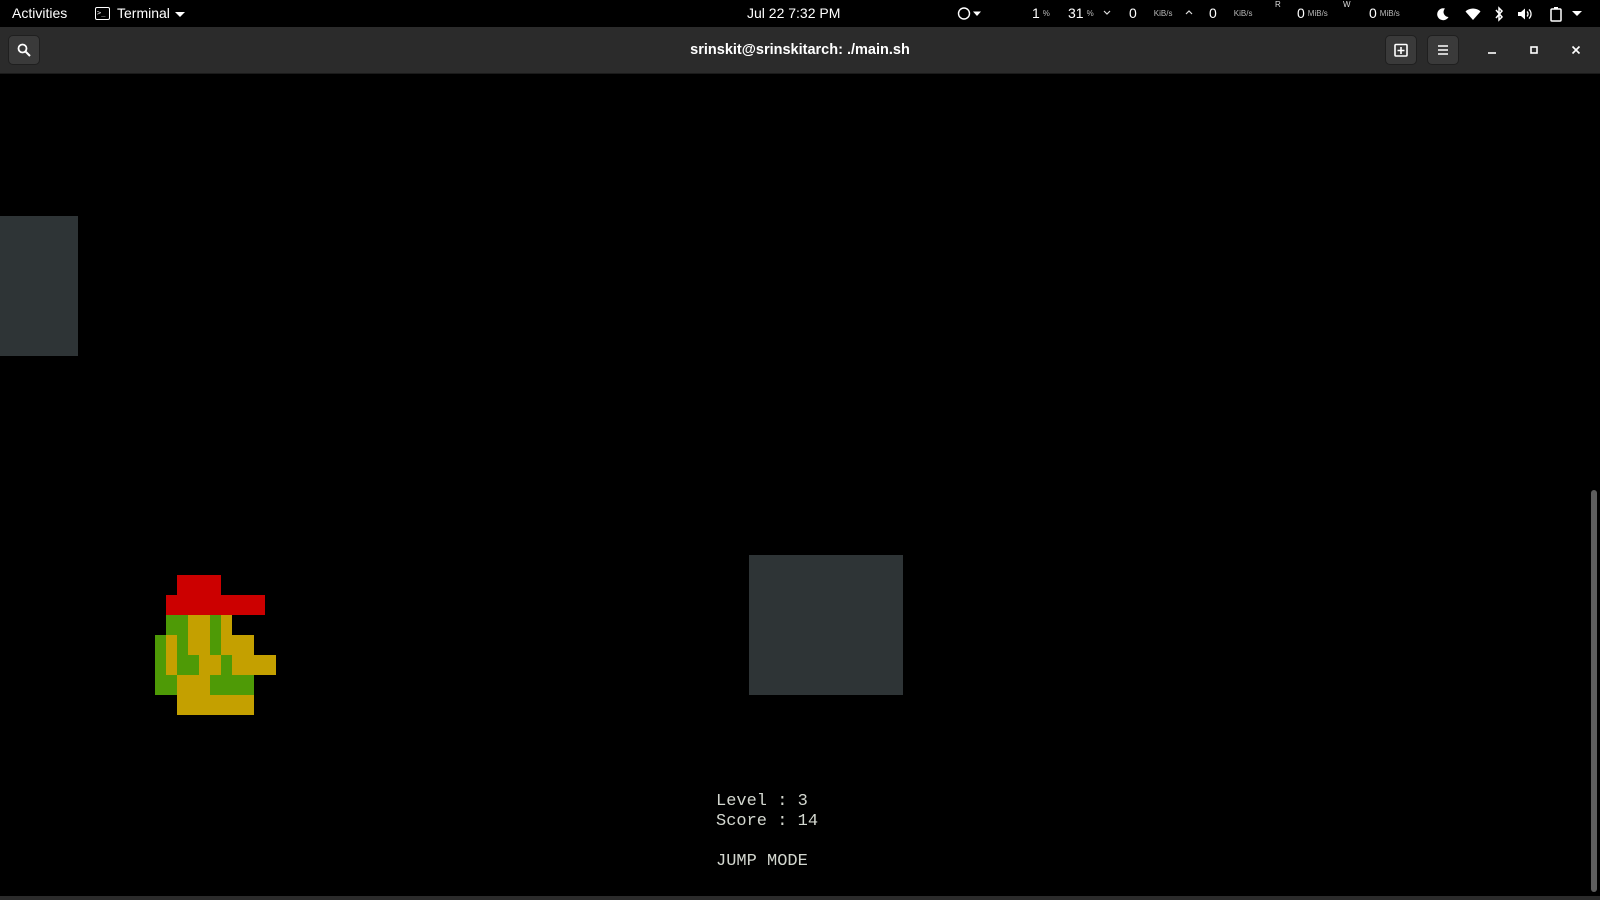 Image resolution: width=1600 pixels, height=900 pixels. I want to click on close-icon, so click(1576, 50).